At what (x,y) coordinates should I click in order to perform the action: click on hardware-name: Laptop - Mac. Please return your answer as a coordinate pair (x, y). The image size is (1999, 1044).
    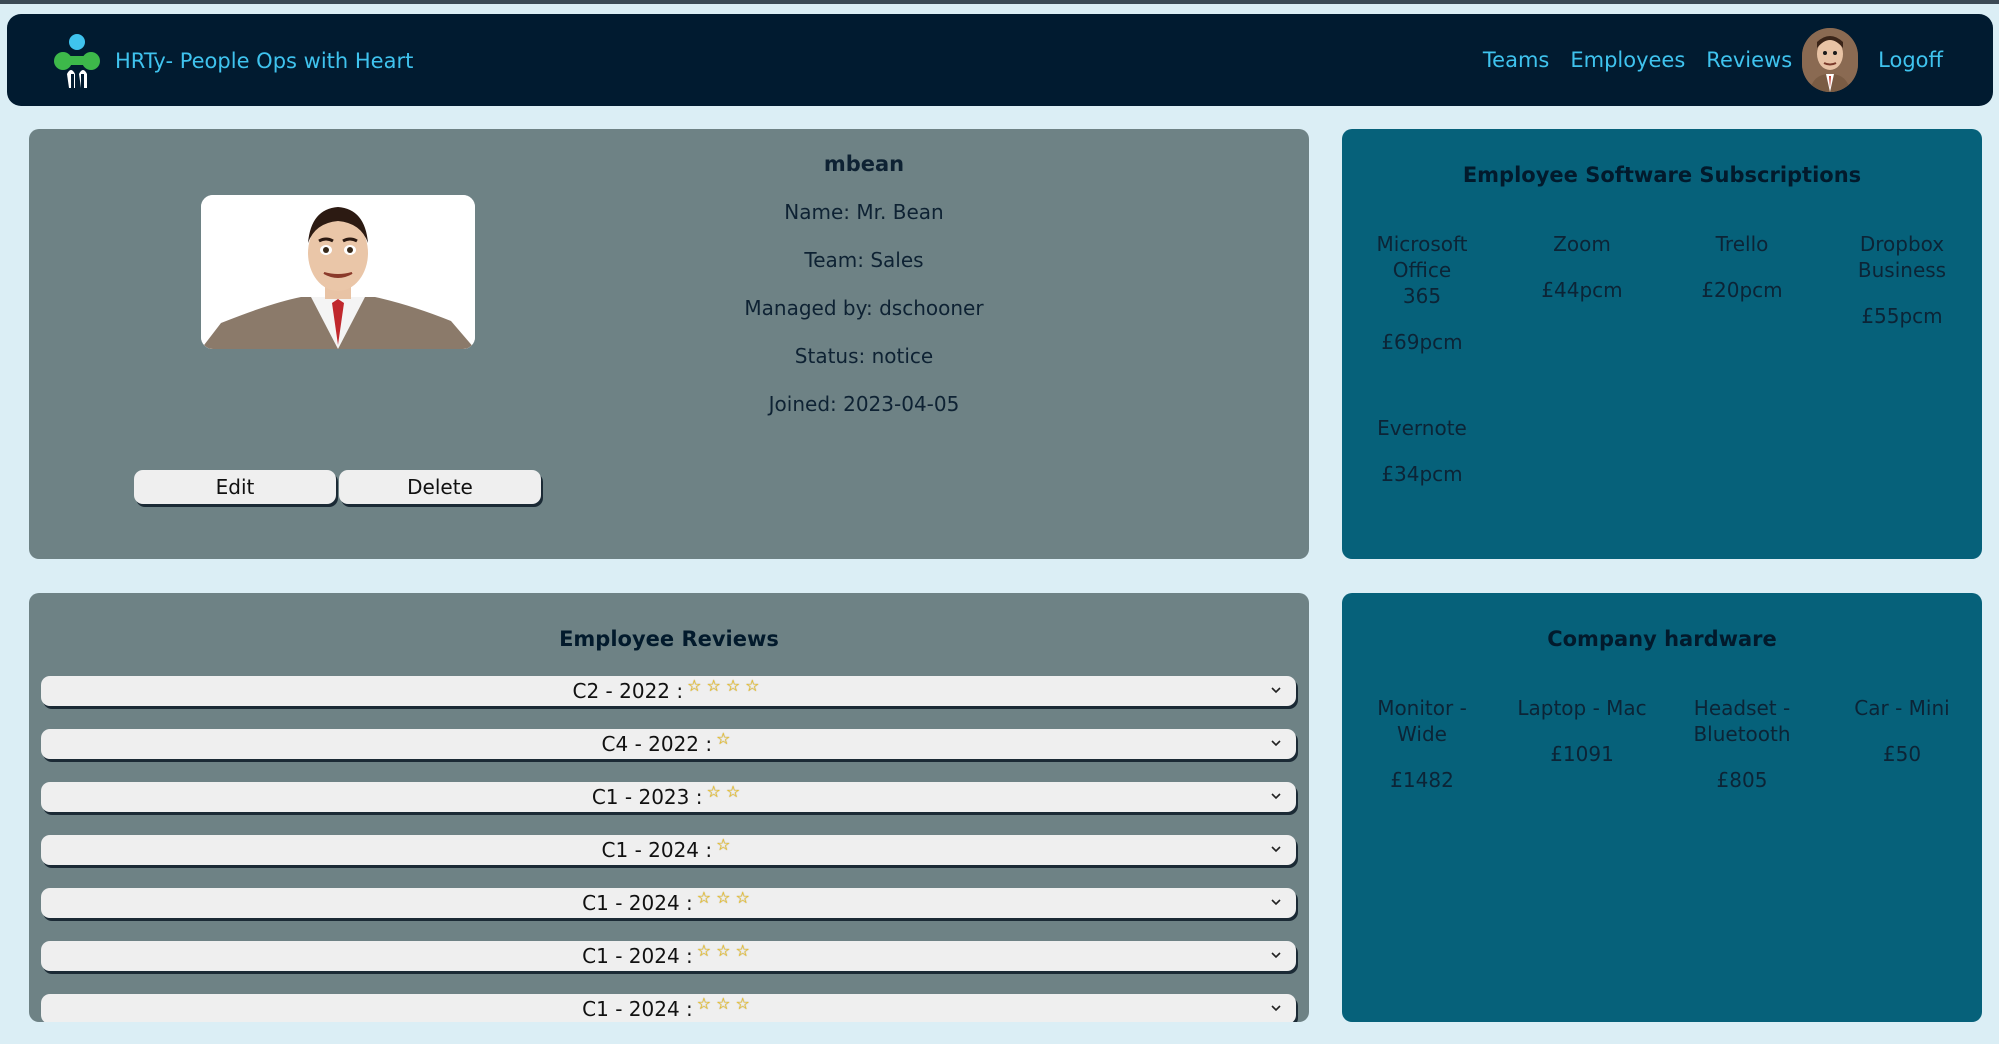
    Looking at the image, I should click on (1582, 708).